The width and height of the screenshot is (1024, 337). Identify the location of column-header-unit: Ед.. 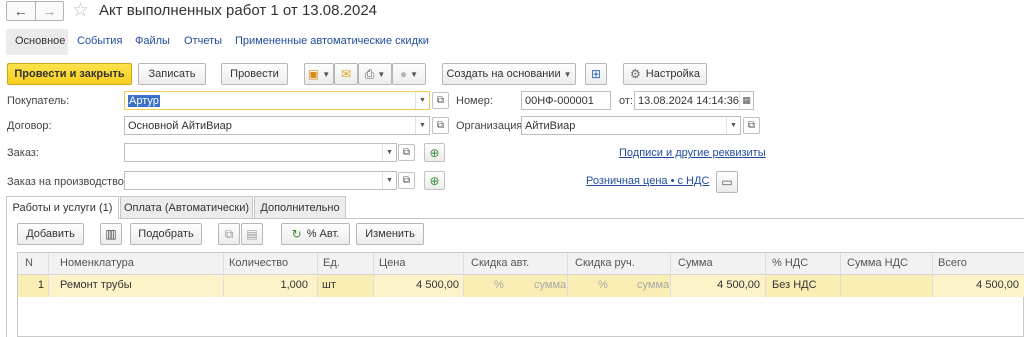
(331, 263).